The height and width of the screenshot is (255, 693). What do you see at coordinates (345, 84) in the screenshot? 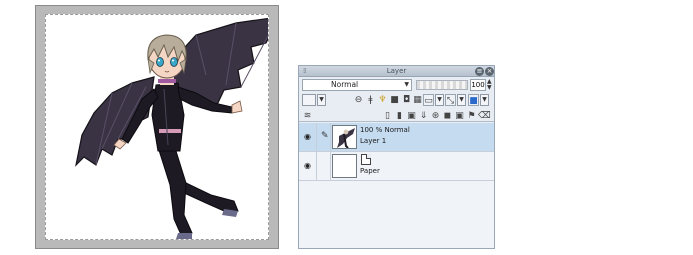
I see `blend-mode-value: Normal` at bounding box center [345, 84].